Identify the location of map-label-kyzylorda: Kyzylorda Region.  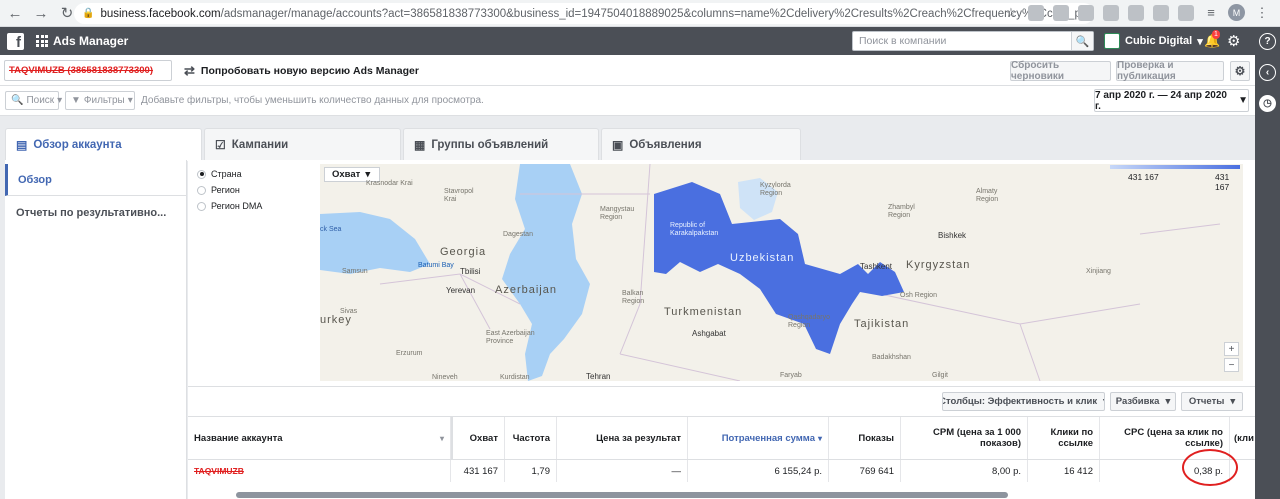
(775, 189).